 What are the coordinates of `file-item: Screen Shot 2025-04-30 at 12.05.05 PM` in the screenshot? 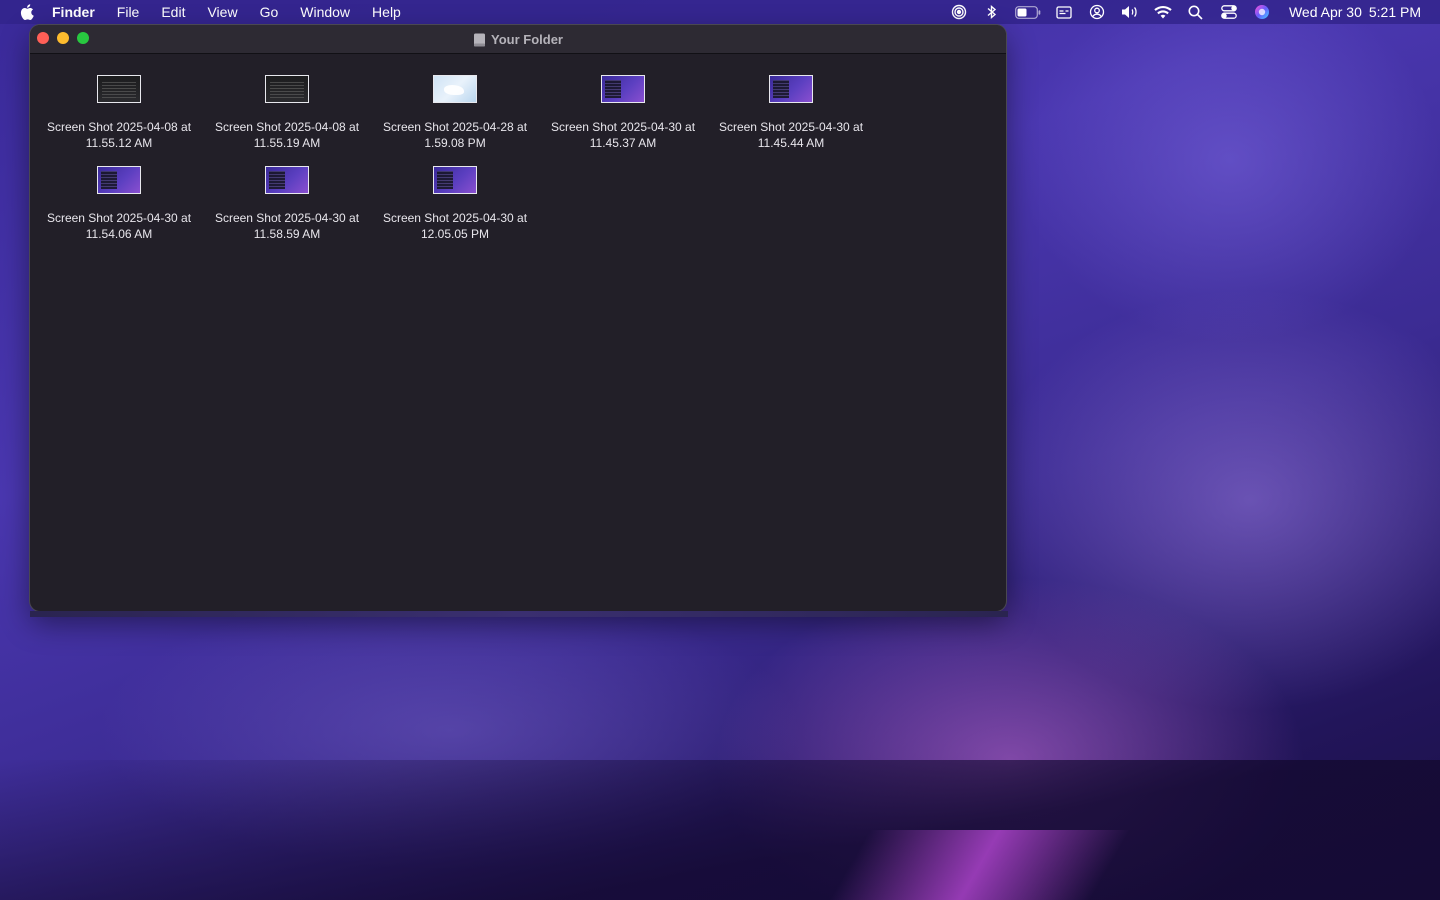 It's located at (455, 204).